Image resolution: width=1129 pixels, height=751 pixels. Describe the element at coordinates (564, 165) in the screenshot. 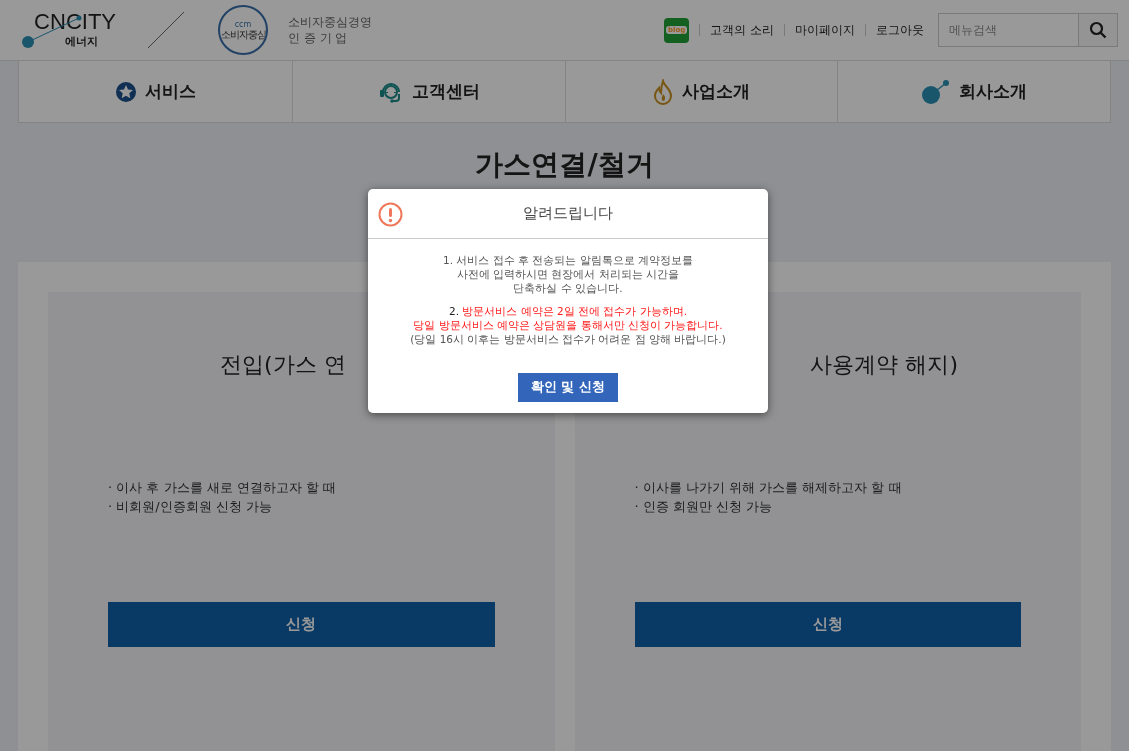

I see `page-title: 가스연결/철거` at that location.